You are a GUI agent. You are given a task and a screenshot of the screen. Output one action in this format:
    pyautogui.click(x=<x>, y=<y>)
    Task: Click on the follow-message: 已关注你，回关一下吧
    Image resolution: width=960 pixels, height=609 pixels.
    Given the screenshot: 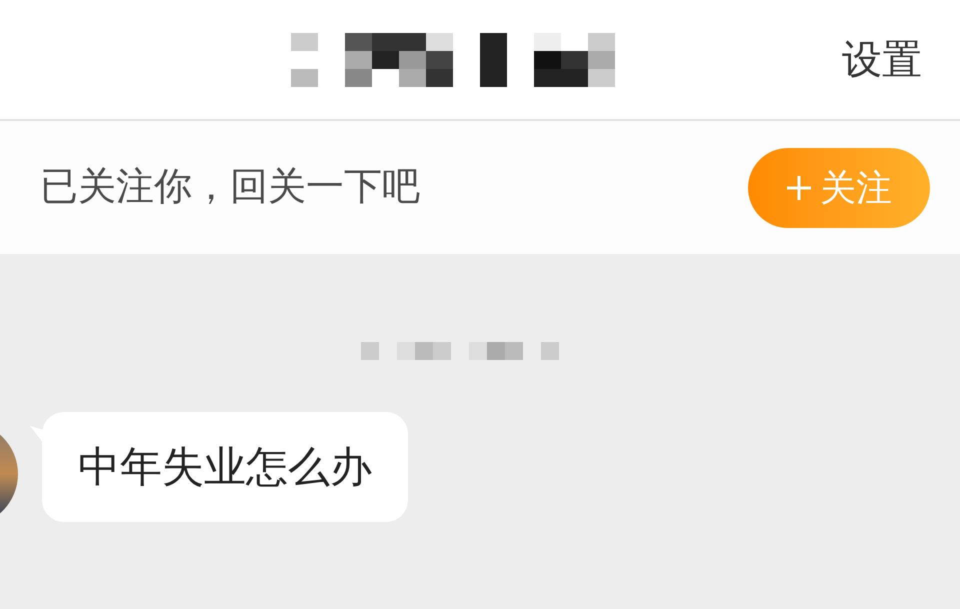 What is the action you would take?
    pyautogui.click(x=230, y=187)
    